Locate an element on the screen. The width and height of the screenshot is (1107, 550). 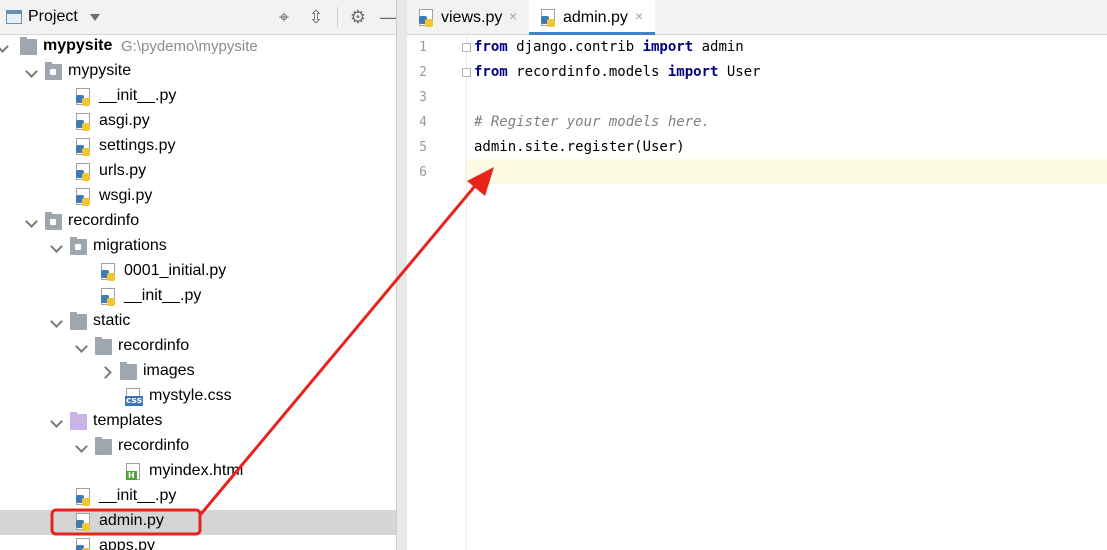
css-file-icon is located at coordinates (134, 397).